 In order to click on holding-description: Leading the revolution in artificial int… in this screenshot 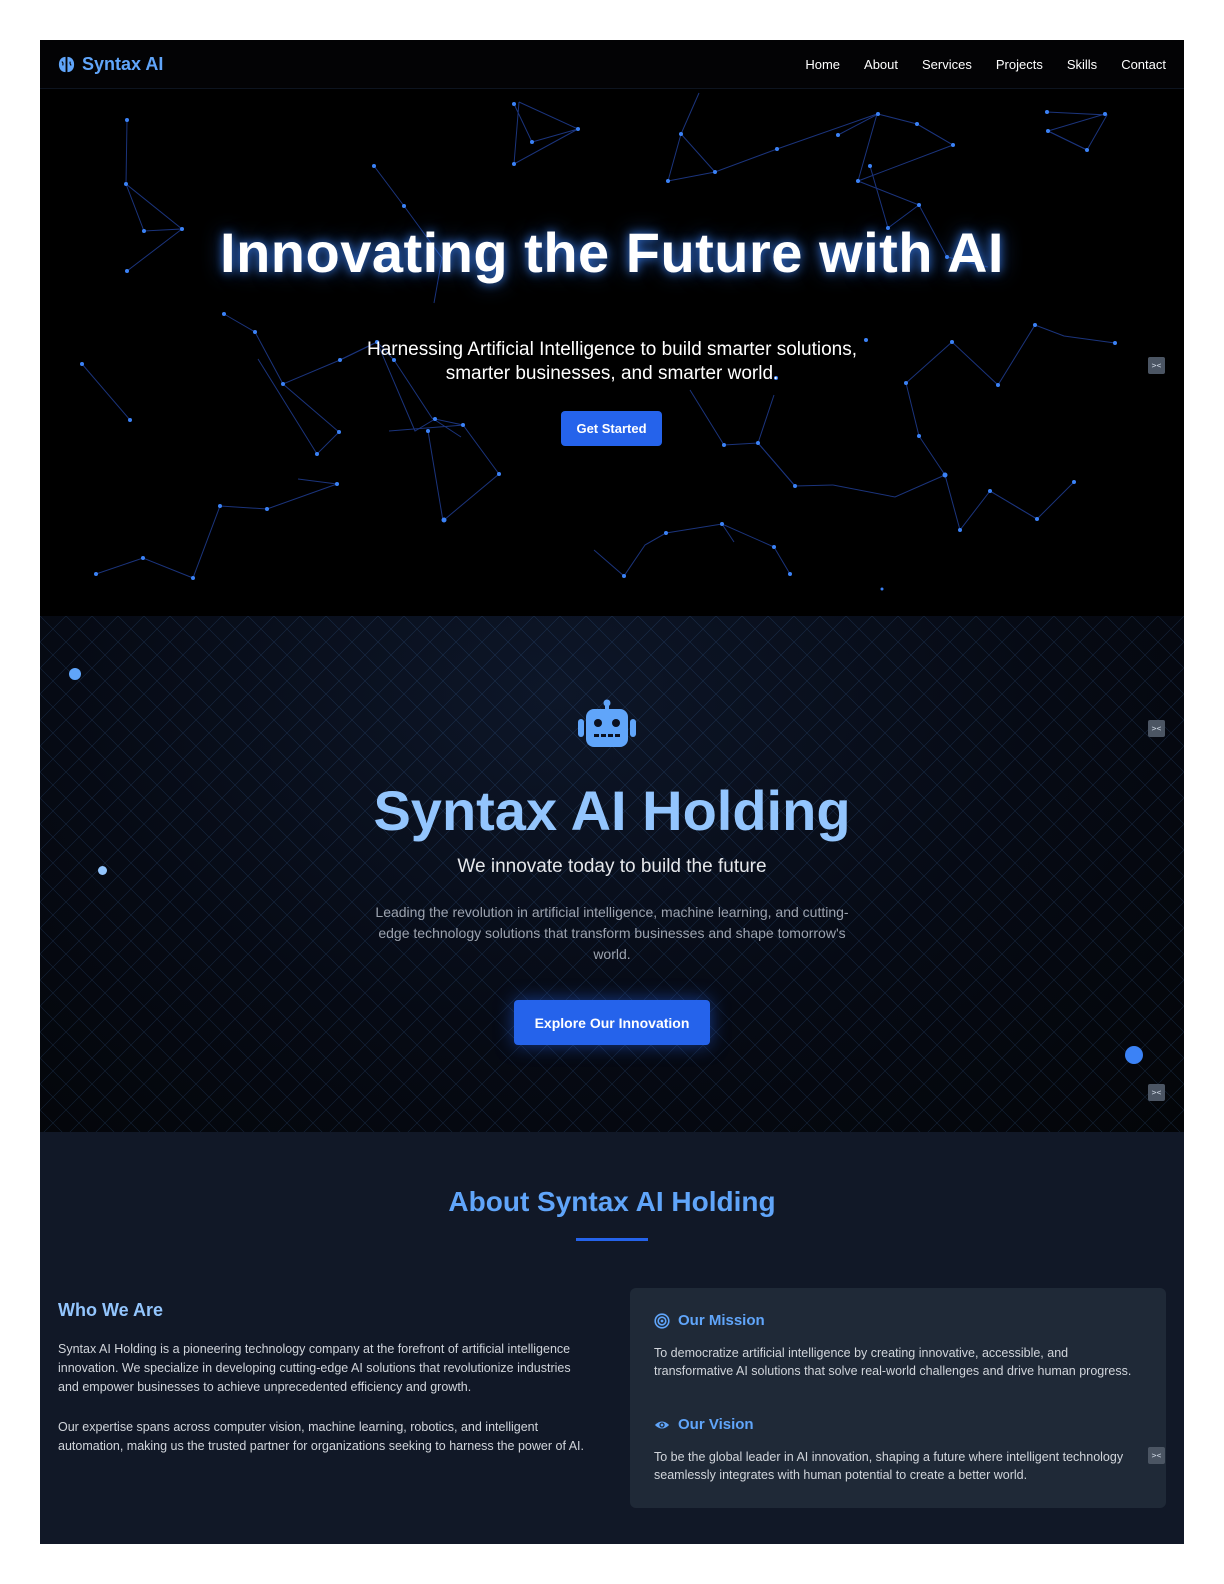, I will do `click(612, 933)`.